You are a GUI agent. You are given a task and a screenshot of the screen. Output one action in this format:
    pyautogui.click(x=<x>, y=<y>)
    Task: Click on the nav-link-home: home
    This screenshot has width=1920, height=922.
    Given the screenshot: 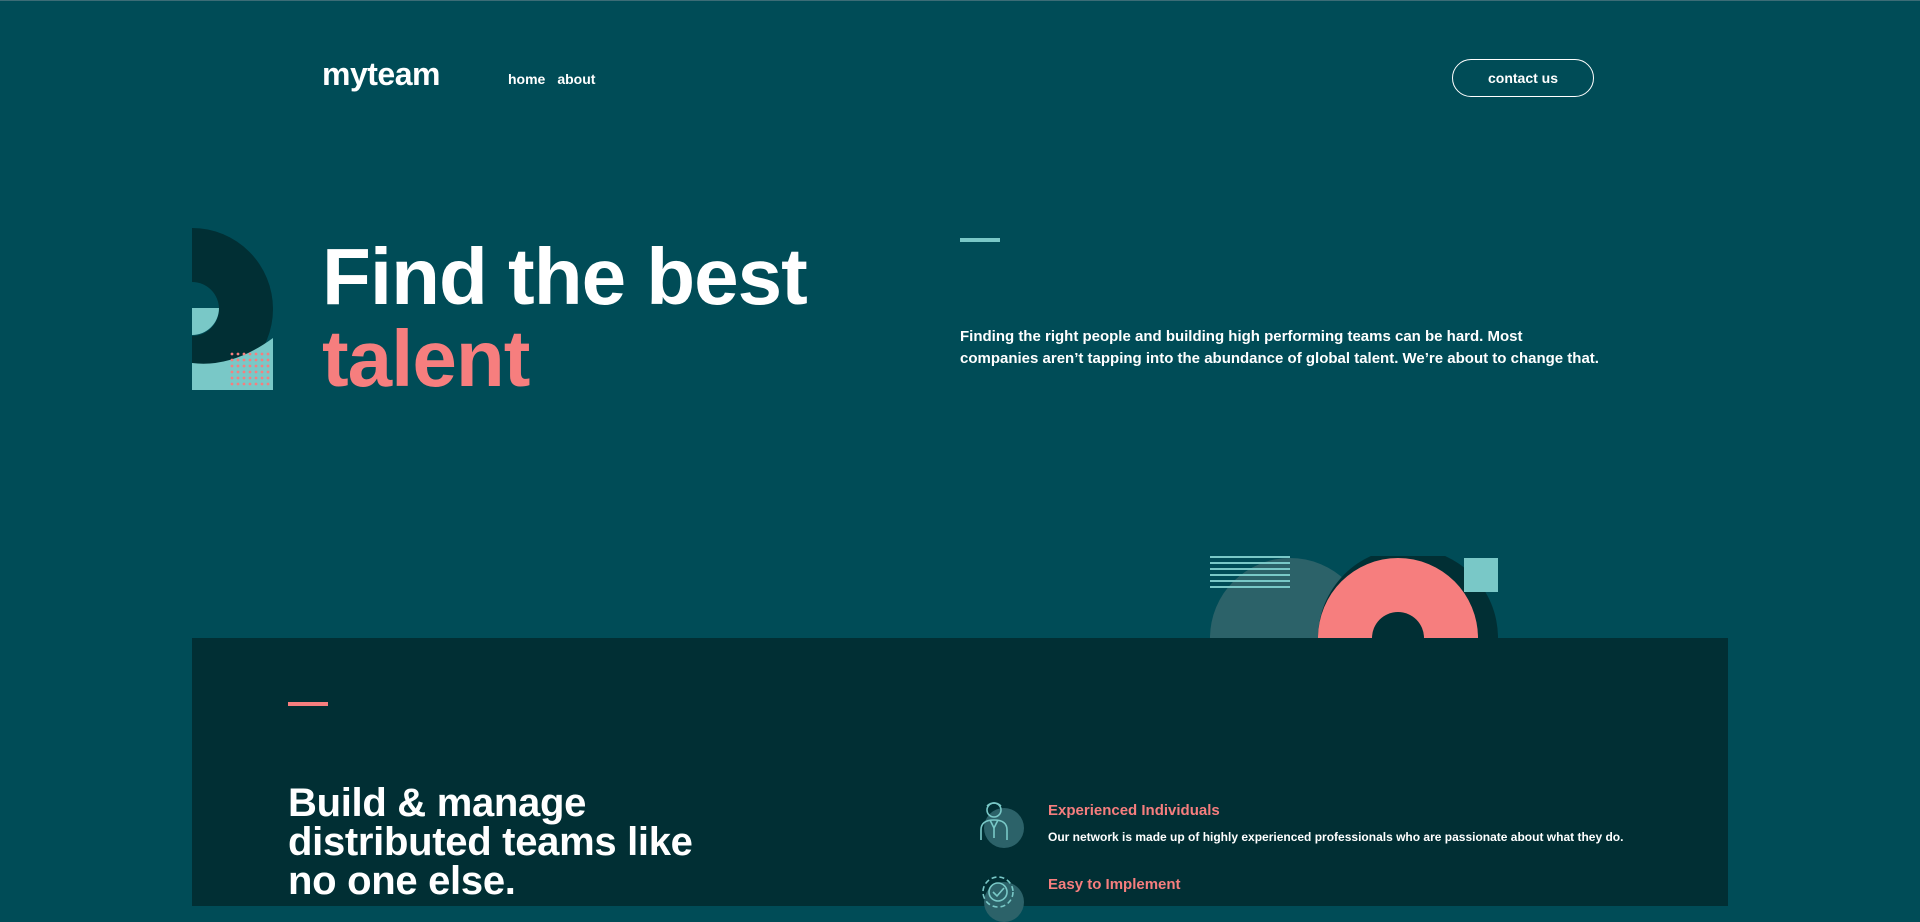 What is the action you would take?
    pyautogui.click(x=526, y=79)
    